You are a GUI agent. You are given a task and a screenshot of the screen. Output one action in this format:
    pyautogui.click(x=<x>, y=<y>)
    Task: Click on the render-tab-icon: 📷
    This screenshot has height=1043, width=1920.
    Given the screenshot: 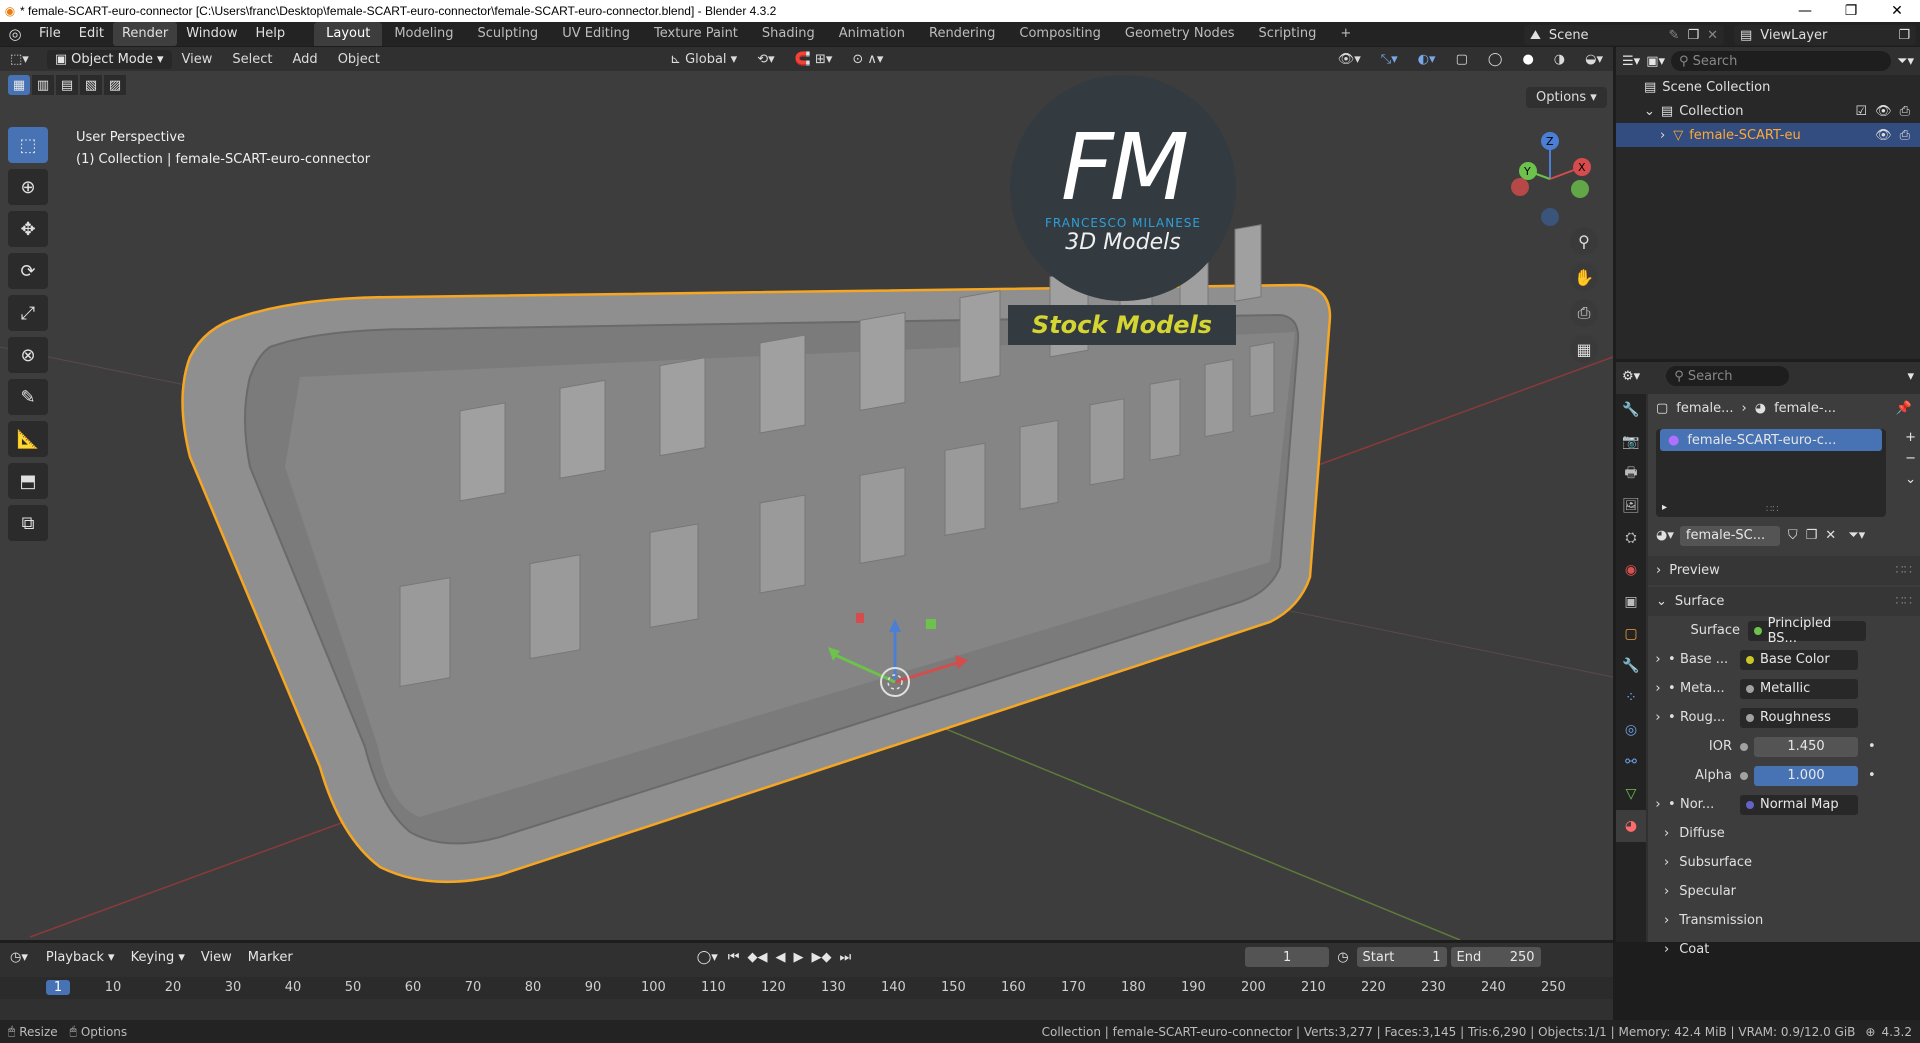 What is the action you would take?
    pyautogui.click(x=1631, y=442)
    